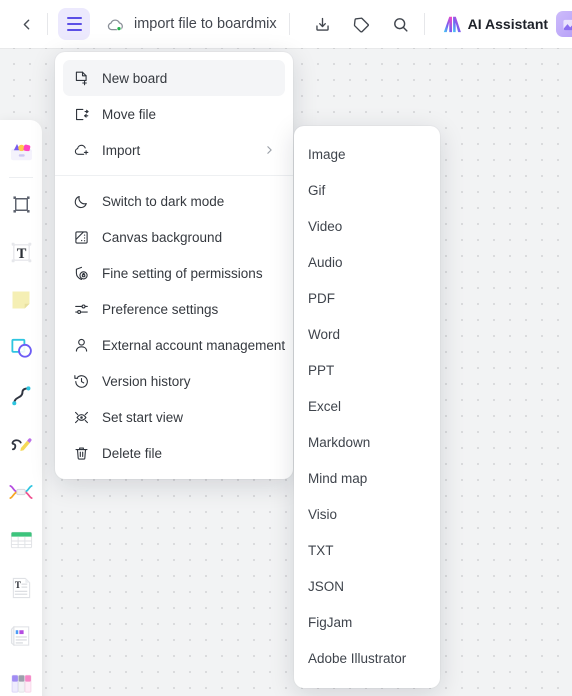  What do you see at coordinates (367, 550) in the screenshot?
I see `import-option-txt: TXT` at bounding box center [367, 550].